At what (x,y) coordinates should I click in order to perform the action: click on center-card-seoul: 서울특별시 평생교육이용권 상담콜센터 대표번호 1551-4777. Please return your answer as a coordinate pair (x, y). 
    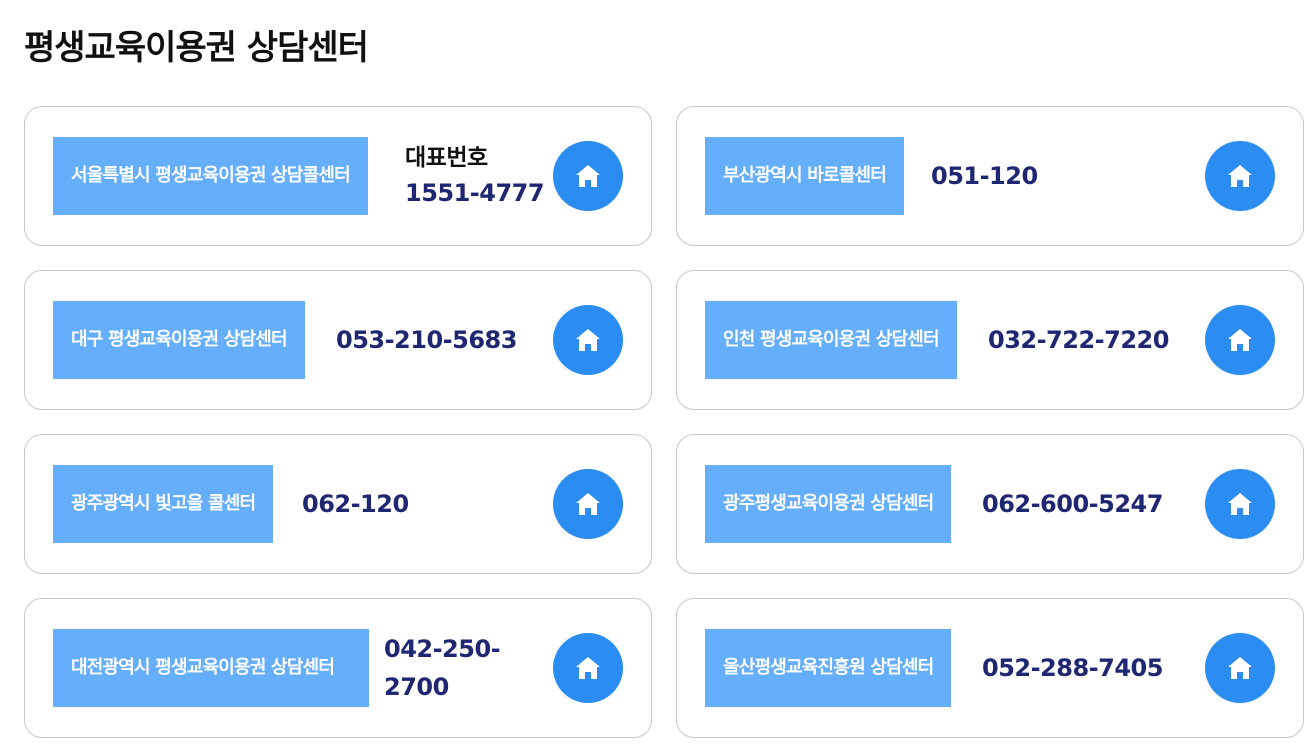
    Looking at the image, I should click on (338, 176).